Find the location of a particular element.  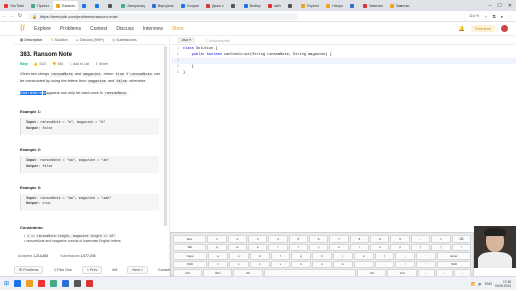

keyboard-key: t is located at coordinates (298, 247).